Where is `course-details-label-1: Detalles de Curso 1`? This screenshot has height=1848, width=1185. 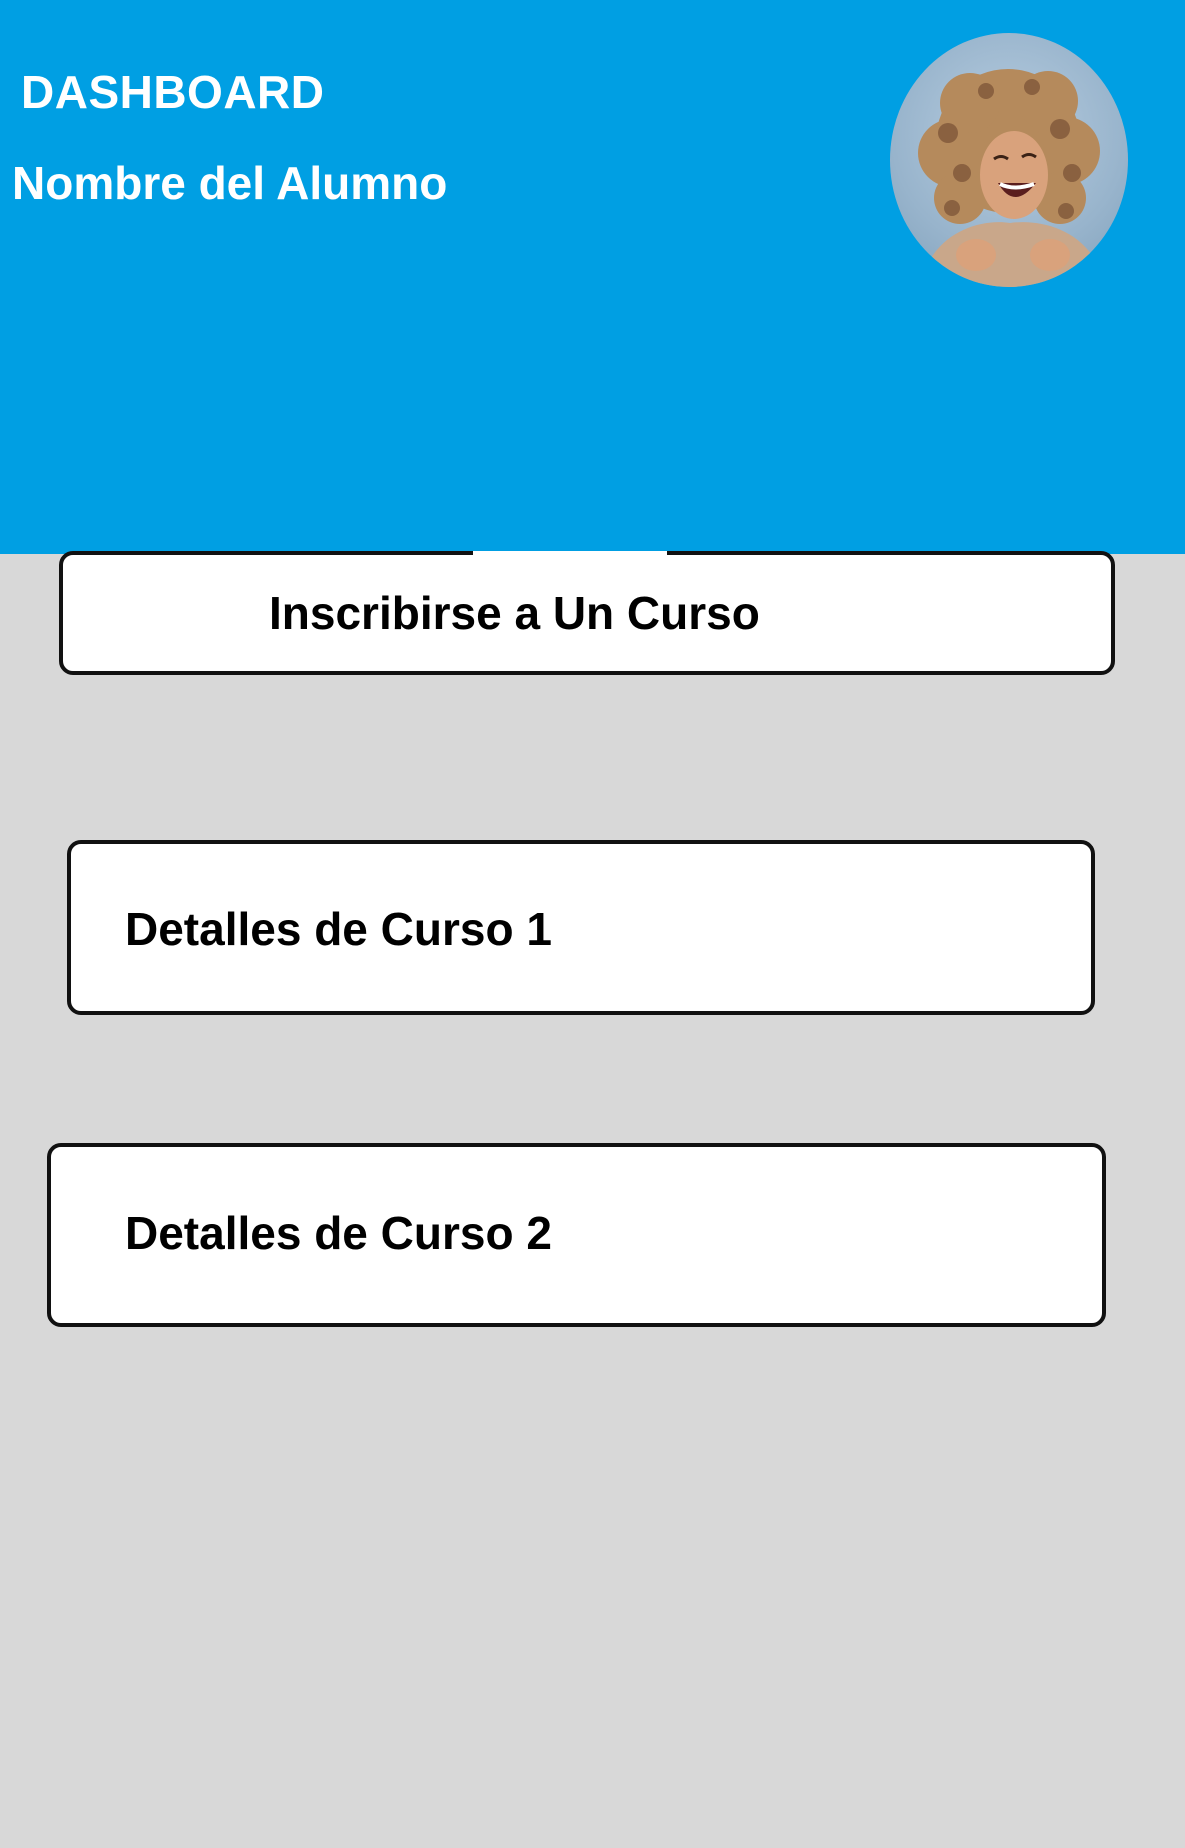 course-details-label-1: Detalles de Curso 1 is located at coordinates (338, 929).